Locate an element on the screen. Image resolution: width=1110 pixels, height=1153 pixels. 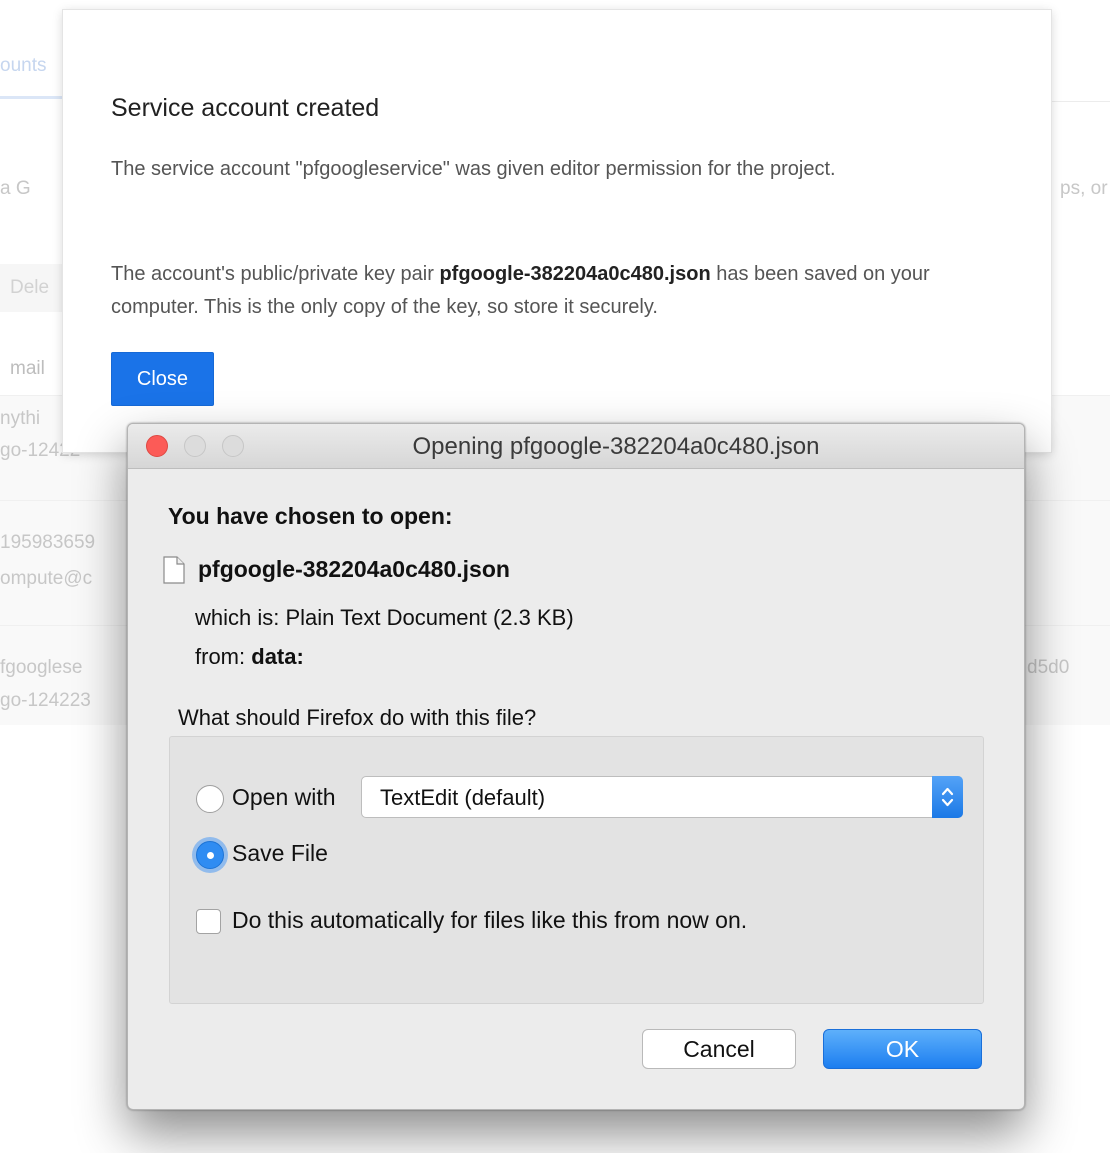
file-name: pfgoogle-382204a0c480.json is located at coordinates (354, 569).